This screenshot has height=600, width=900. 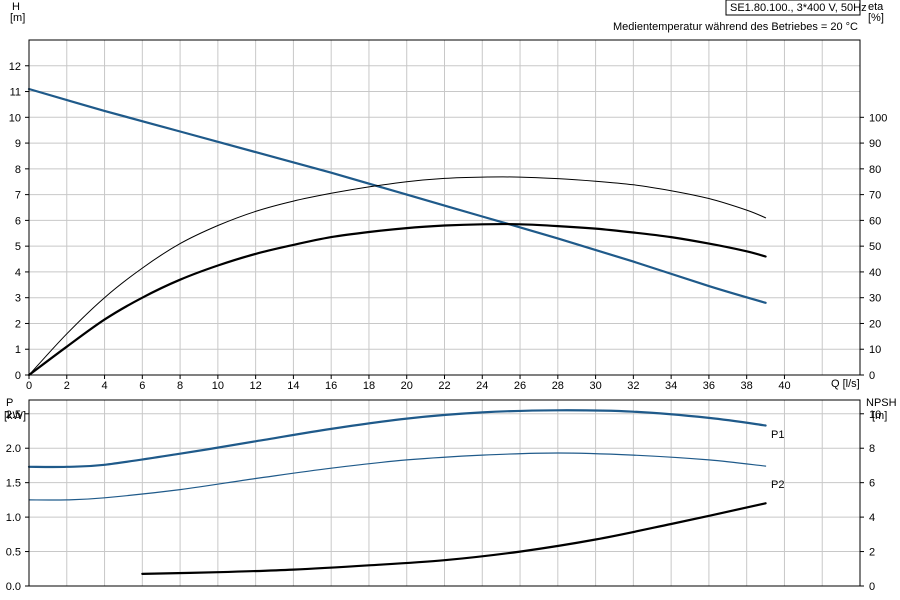 I want to click on bottom-left-axis-unit: [kW], so click(x=15, y=416).